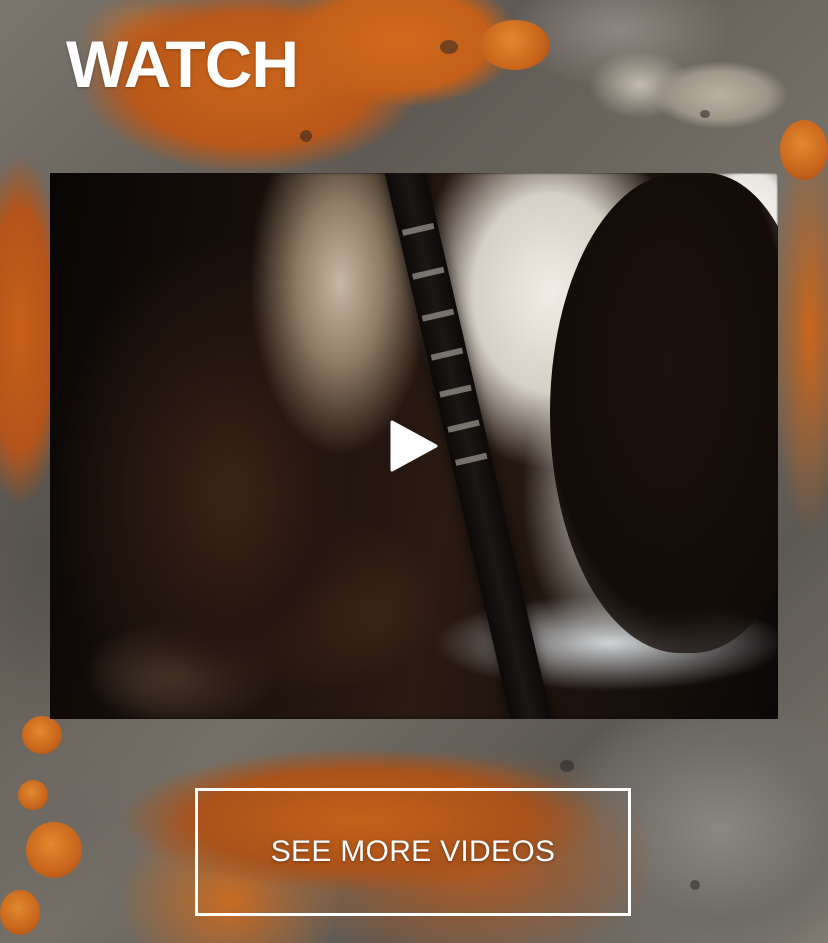  I want to click on play-icon, so click(414, 446).